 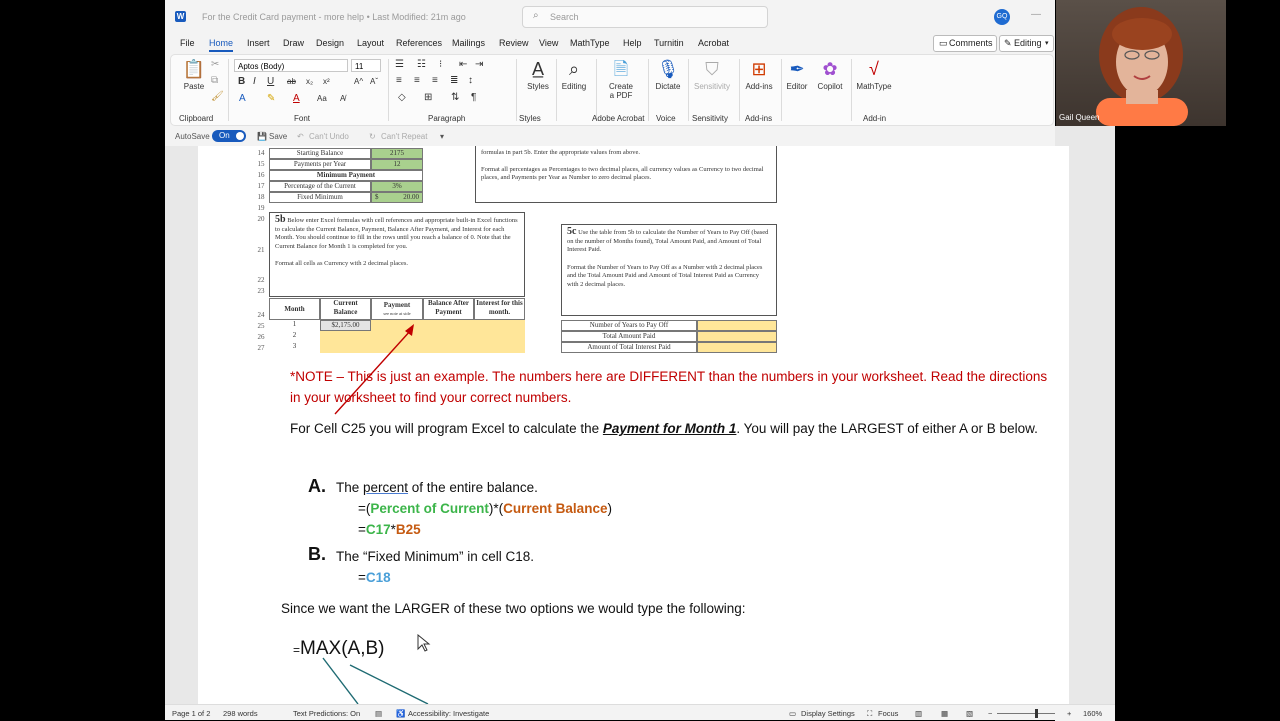 I want to click on copilot-button: ✿ Copilot, so click(x=830, y=74).